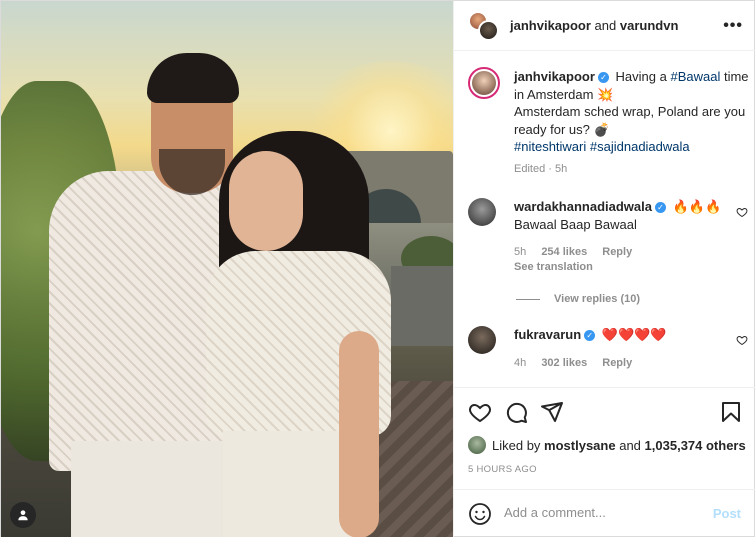 The width and height of the screenshot is (755, 537). I want to click on more-options-icon: •••, so click(733, 26).